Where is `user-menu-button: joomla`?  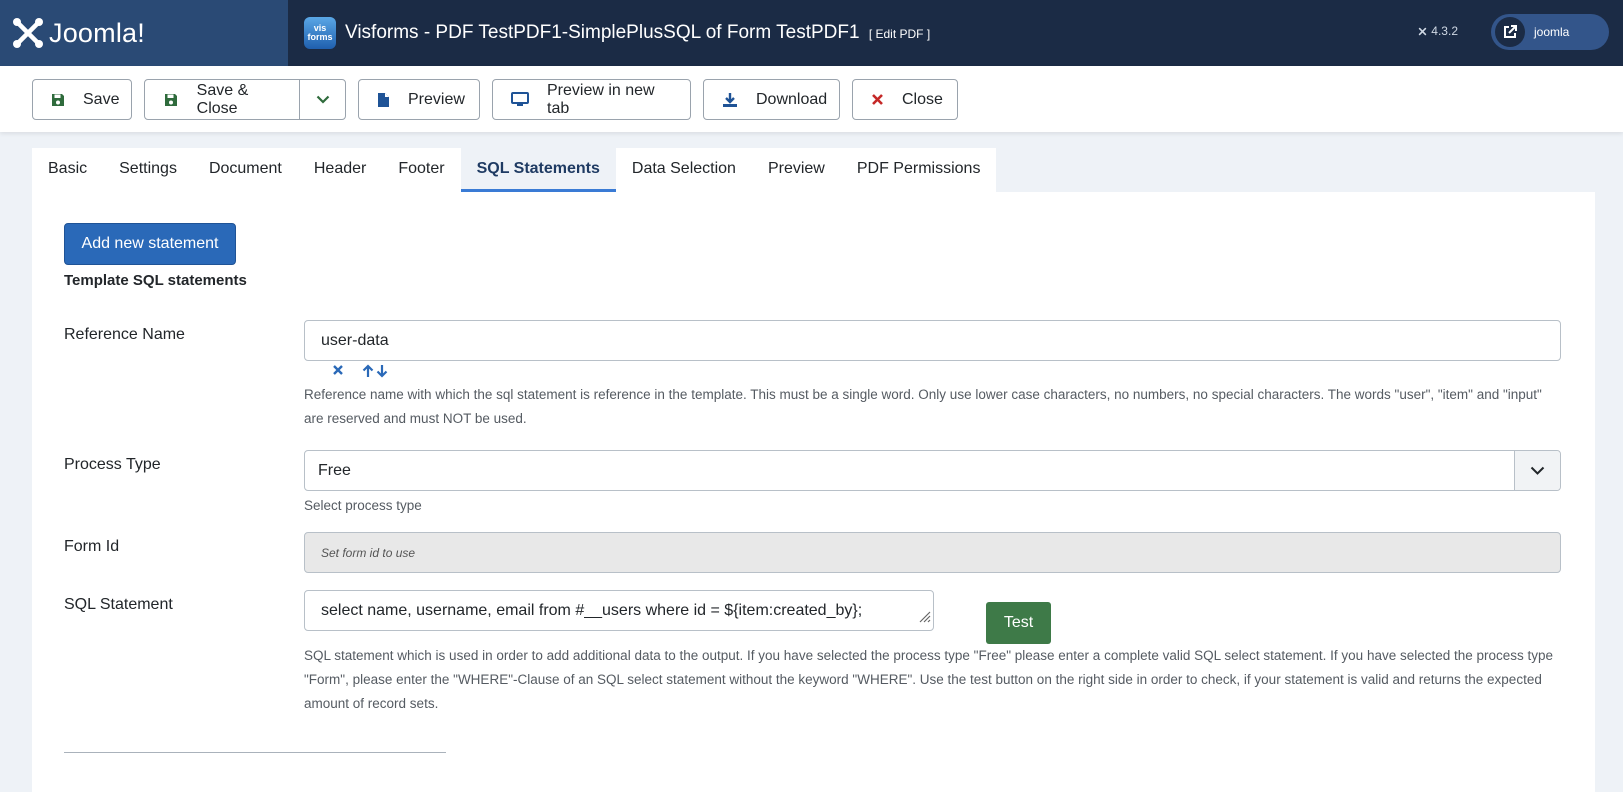
user-menu-button: joomla is located at coordinates (1550, 32).